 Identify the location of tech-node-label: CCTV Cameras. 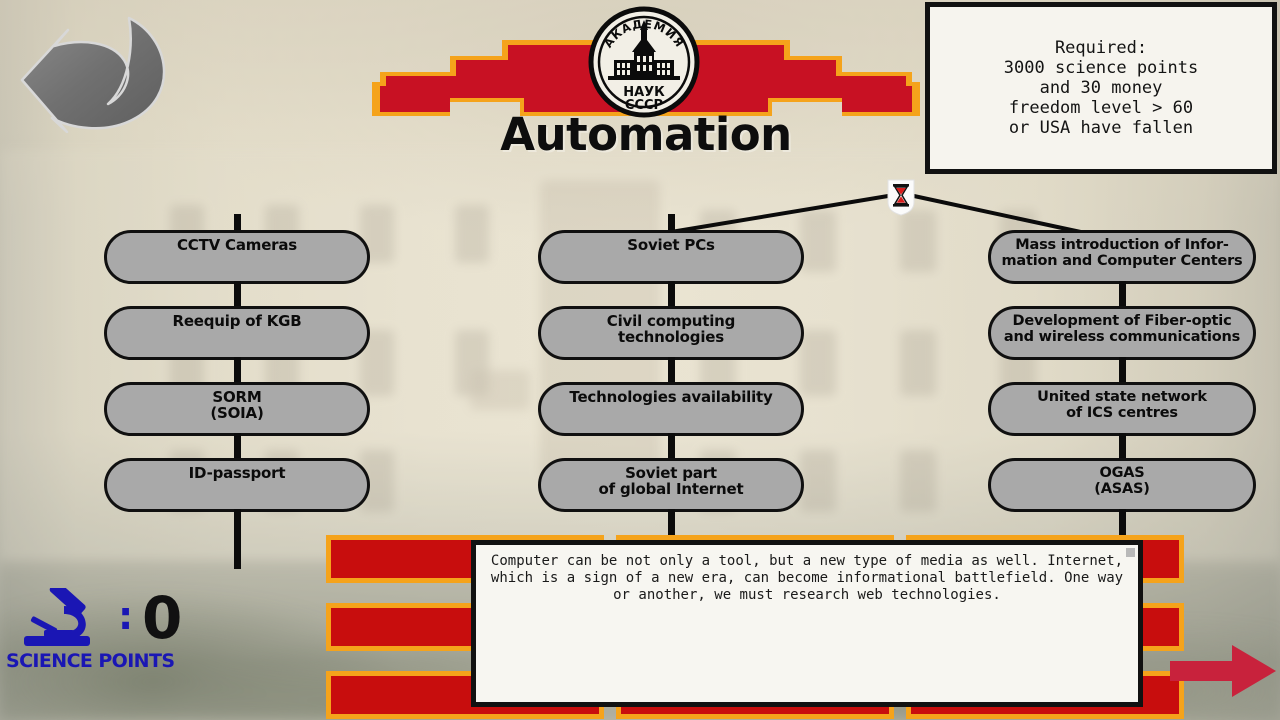
(237, 245).